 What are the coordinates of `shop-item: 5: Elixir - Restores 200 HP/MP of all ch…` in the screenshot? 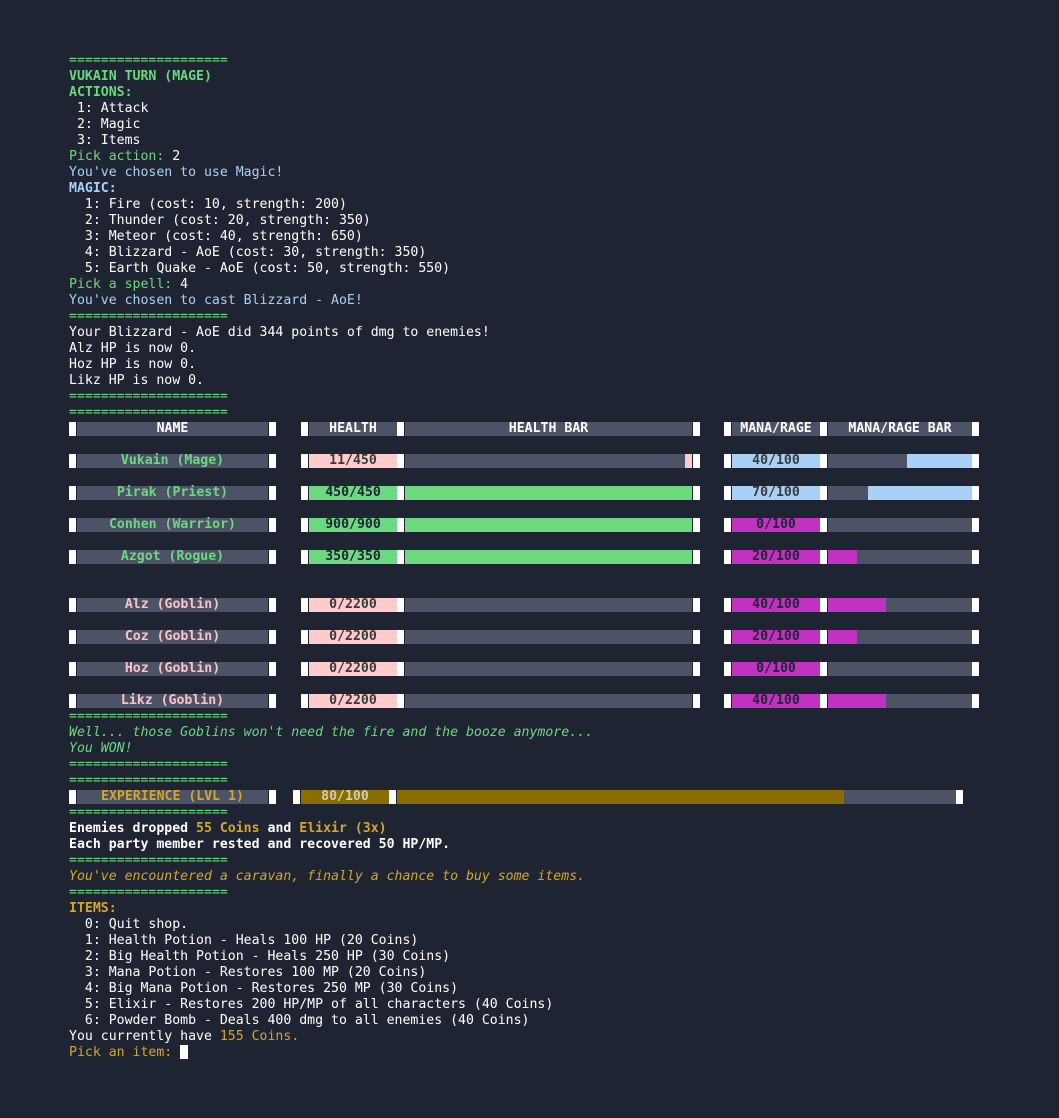 It's located at (311, 1004).